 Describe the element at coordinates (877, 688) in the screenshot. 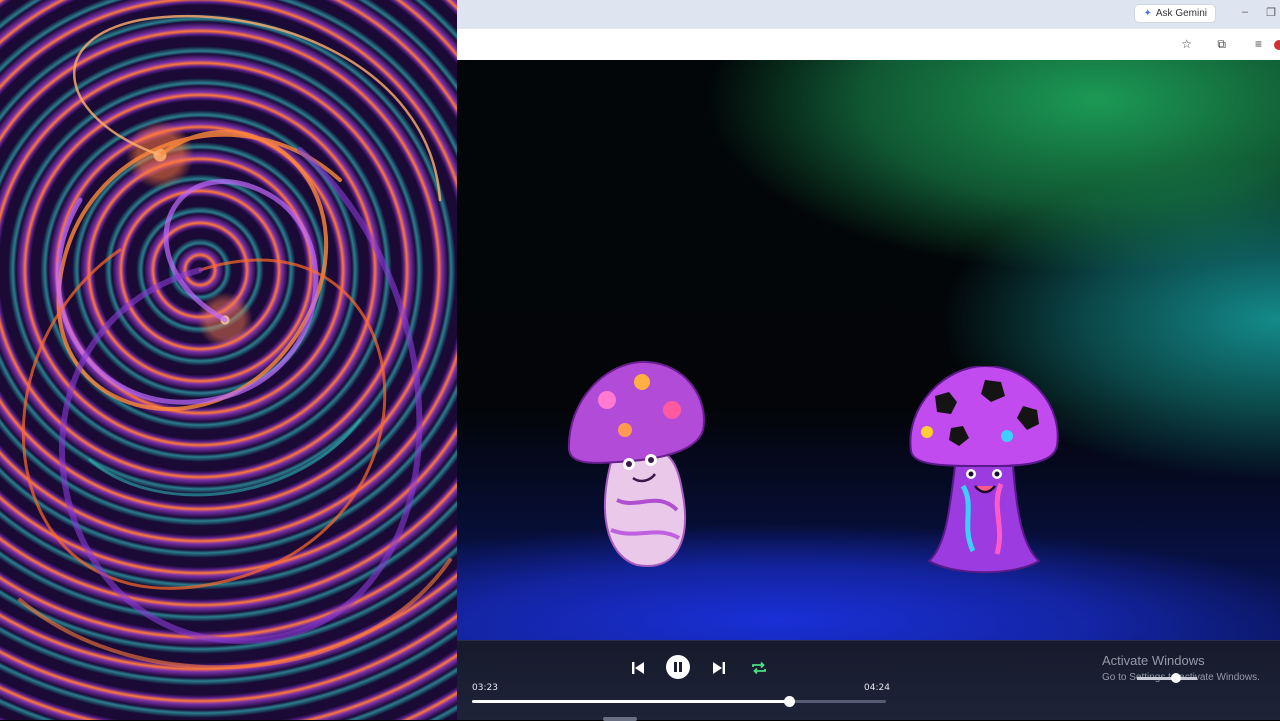

I see `total-duration: 04:24` at that location.